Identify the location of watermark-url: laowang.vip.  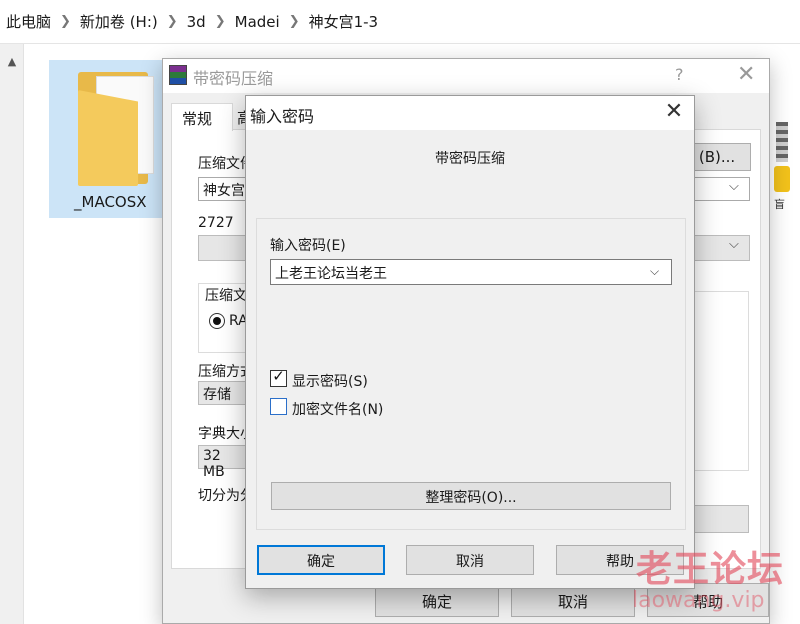
(698, 600).